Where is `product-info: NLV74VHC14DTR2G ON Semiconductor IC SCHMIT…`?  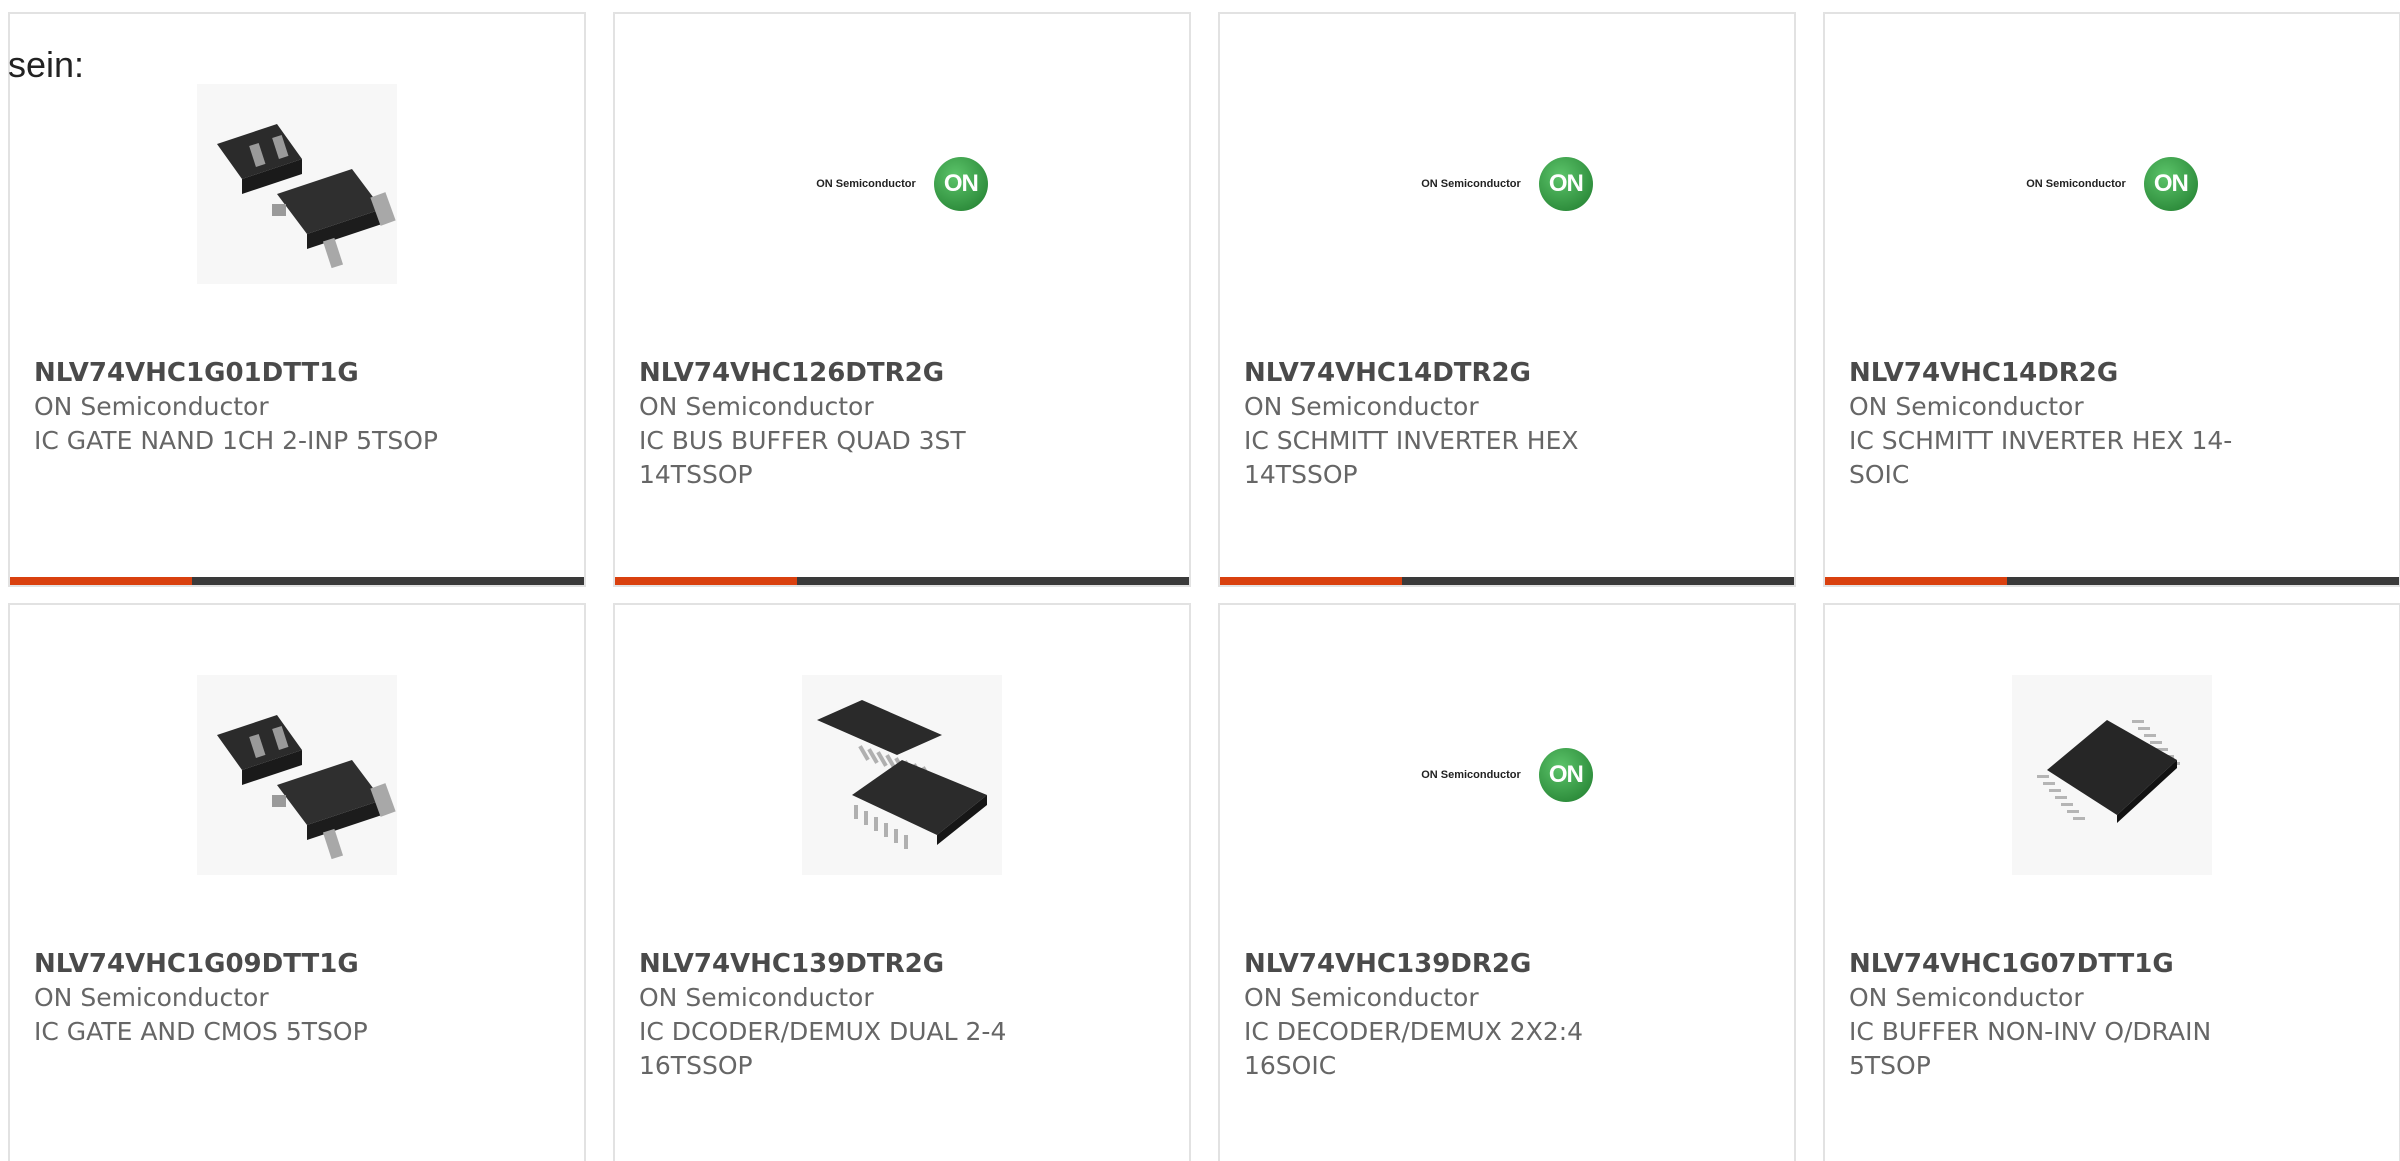
product-info: NLV74VHC14DTR2G ON Semiconductor IC SCHMIT… is located at coordinates (1507, 424).